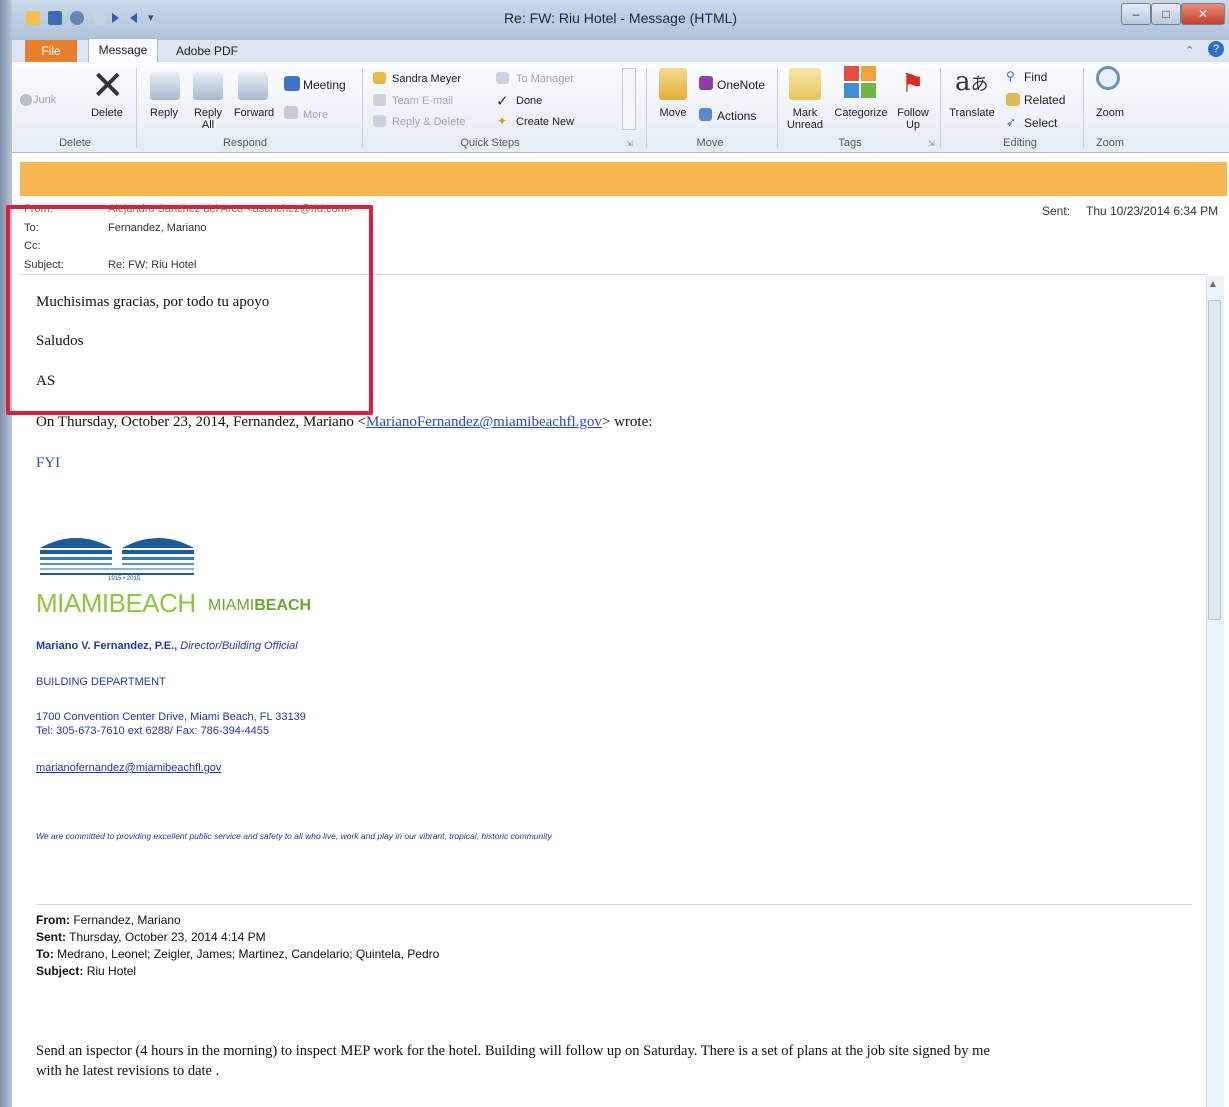 This screenshot has height=1107, width=1229. Describe the element at coordinates (1203, 14) in the screenshot. I see `close-button: ✕` at that location.